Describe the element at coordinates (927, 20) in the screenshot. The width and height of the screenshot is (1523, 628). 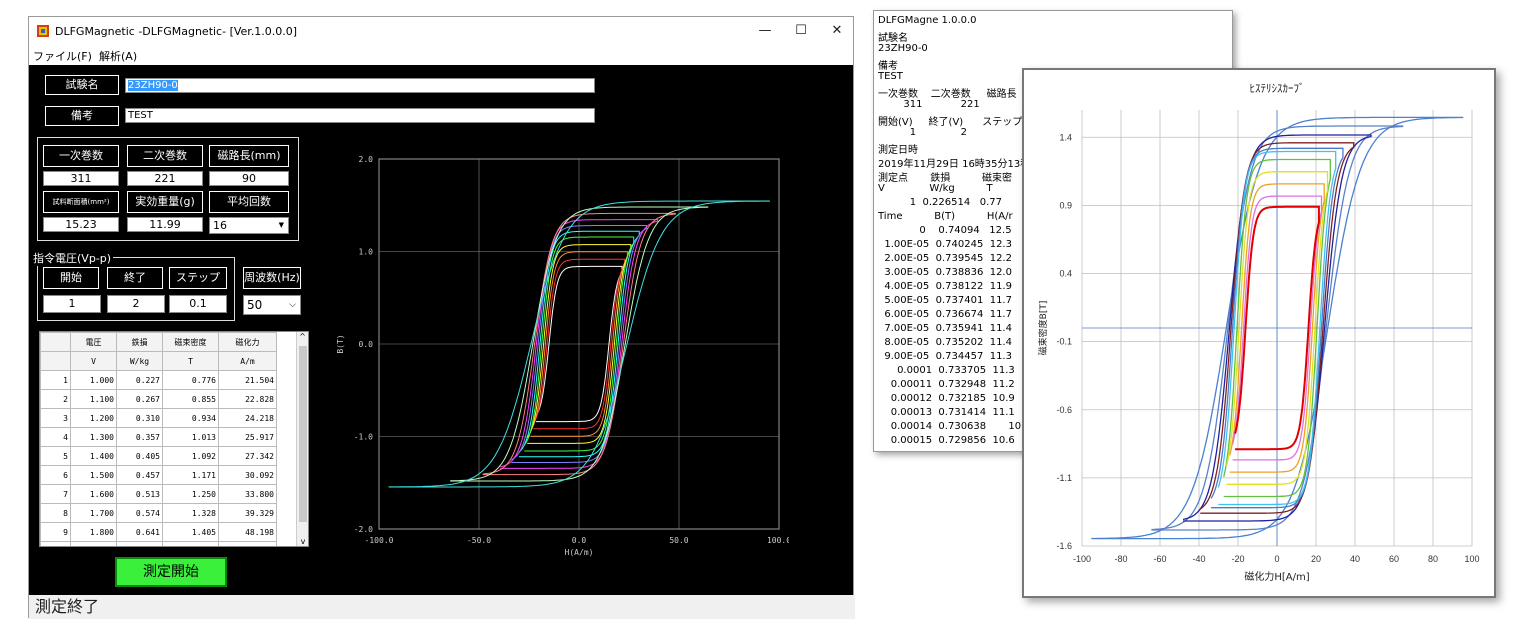
I see `text-line: DLFGMagne 1.0.0.0` at that location.